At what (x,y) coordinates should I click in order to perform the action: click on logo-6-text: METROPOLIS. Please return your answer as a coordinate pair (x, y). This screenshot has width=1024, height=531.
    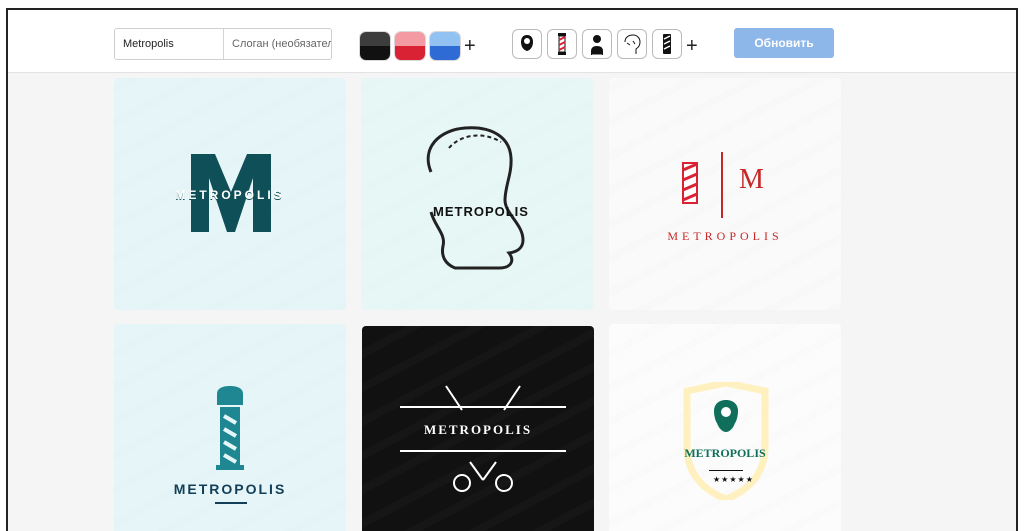
    Looking at the image, I should click on (725, 453).